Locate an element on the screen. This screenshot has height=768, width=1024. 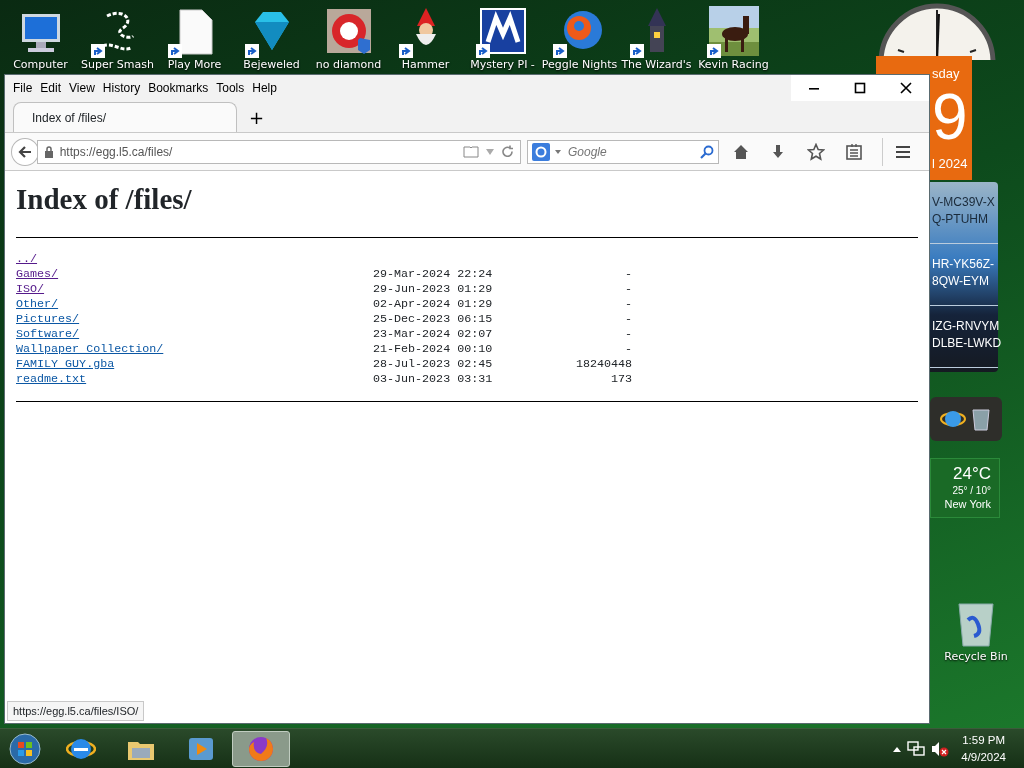
page-heading: Index of /files/ is located at coordinates (104, 199).